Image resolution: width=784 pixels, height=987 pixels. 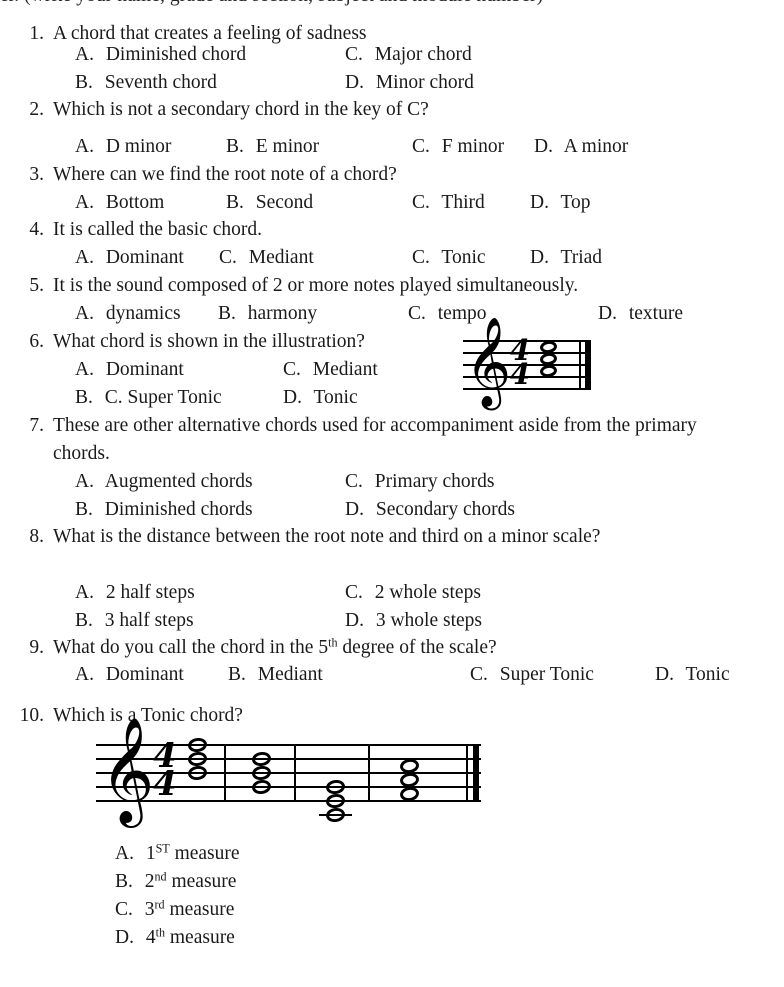 What do you see at coordinates (408, 55) in the screenshot?
I see `option-1-c: C. Major chord` at bounding box center [408, 55].